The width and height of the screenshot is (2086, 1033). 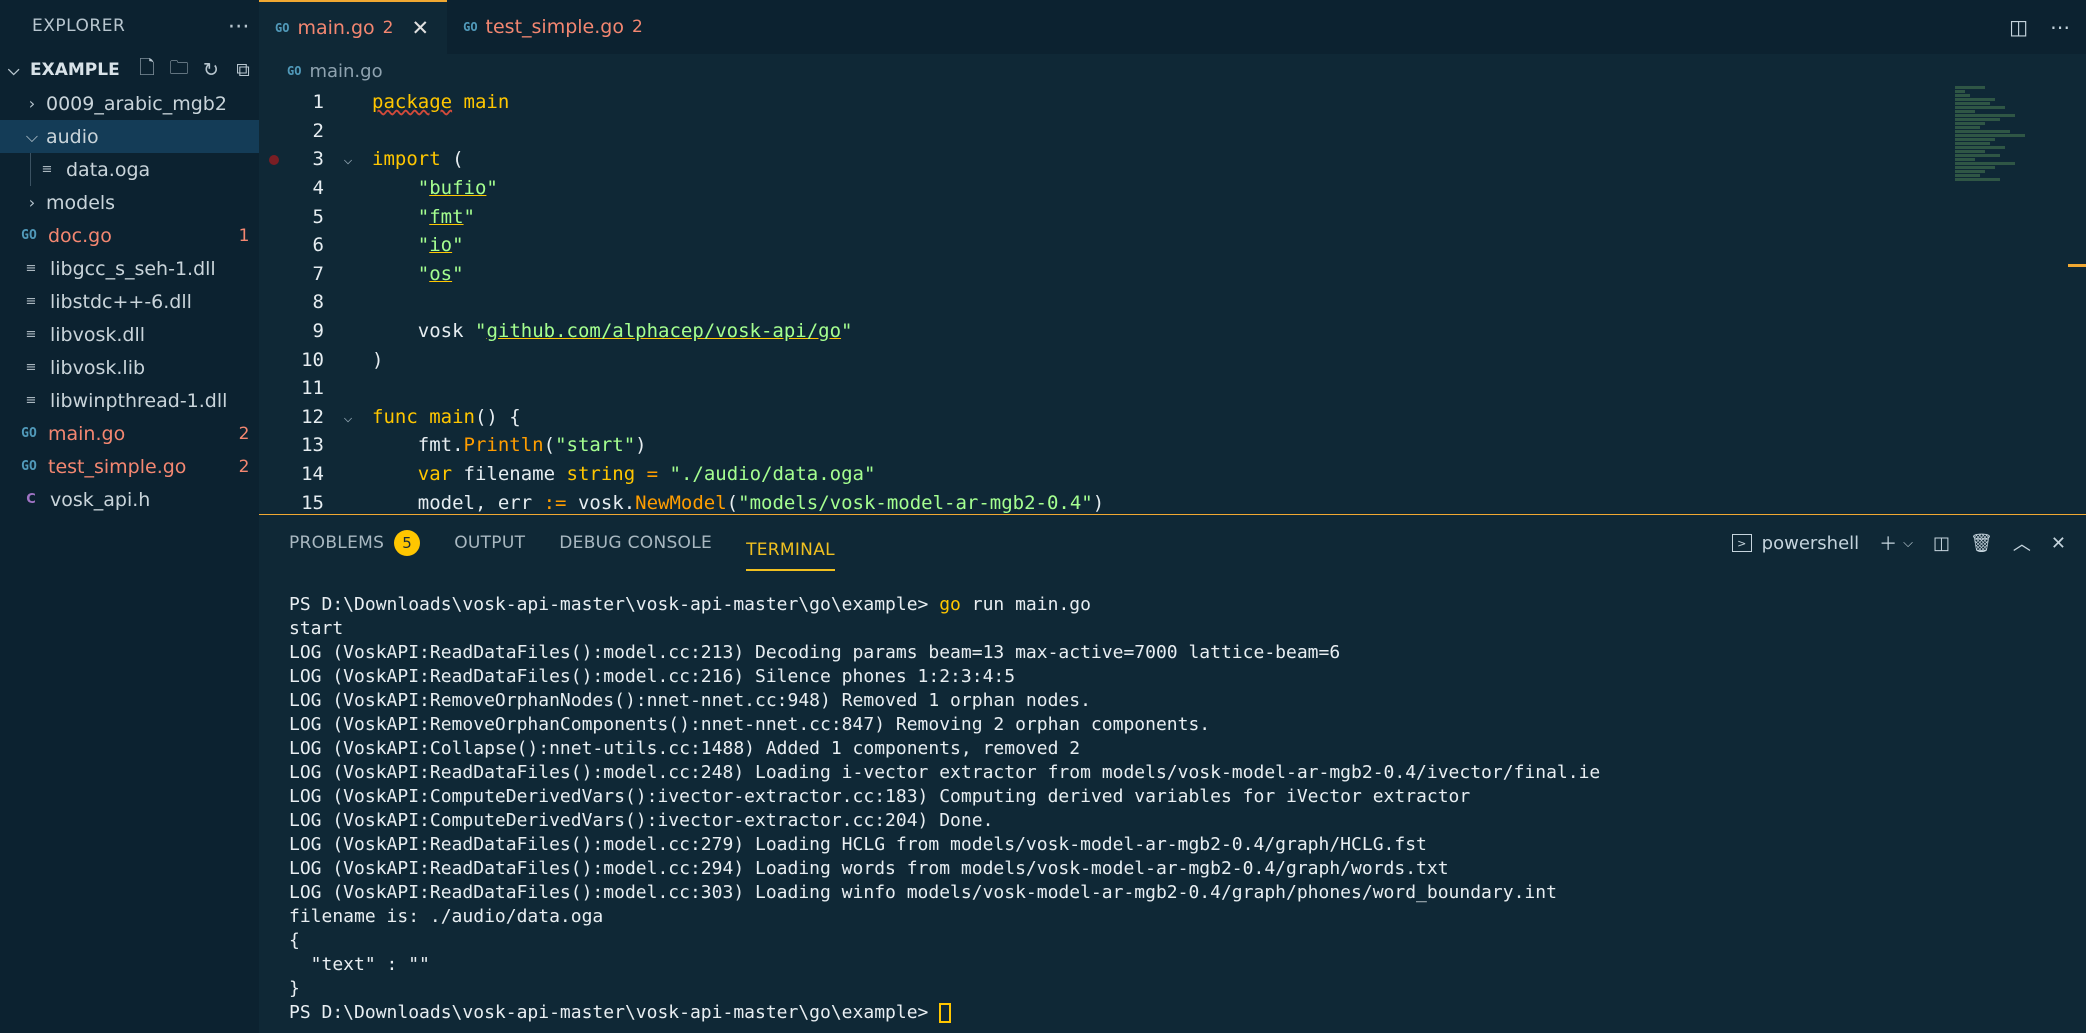 I want to click on terminal-shell-selector: > powershell, so click(x=1795, y=543).